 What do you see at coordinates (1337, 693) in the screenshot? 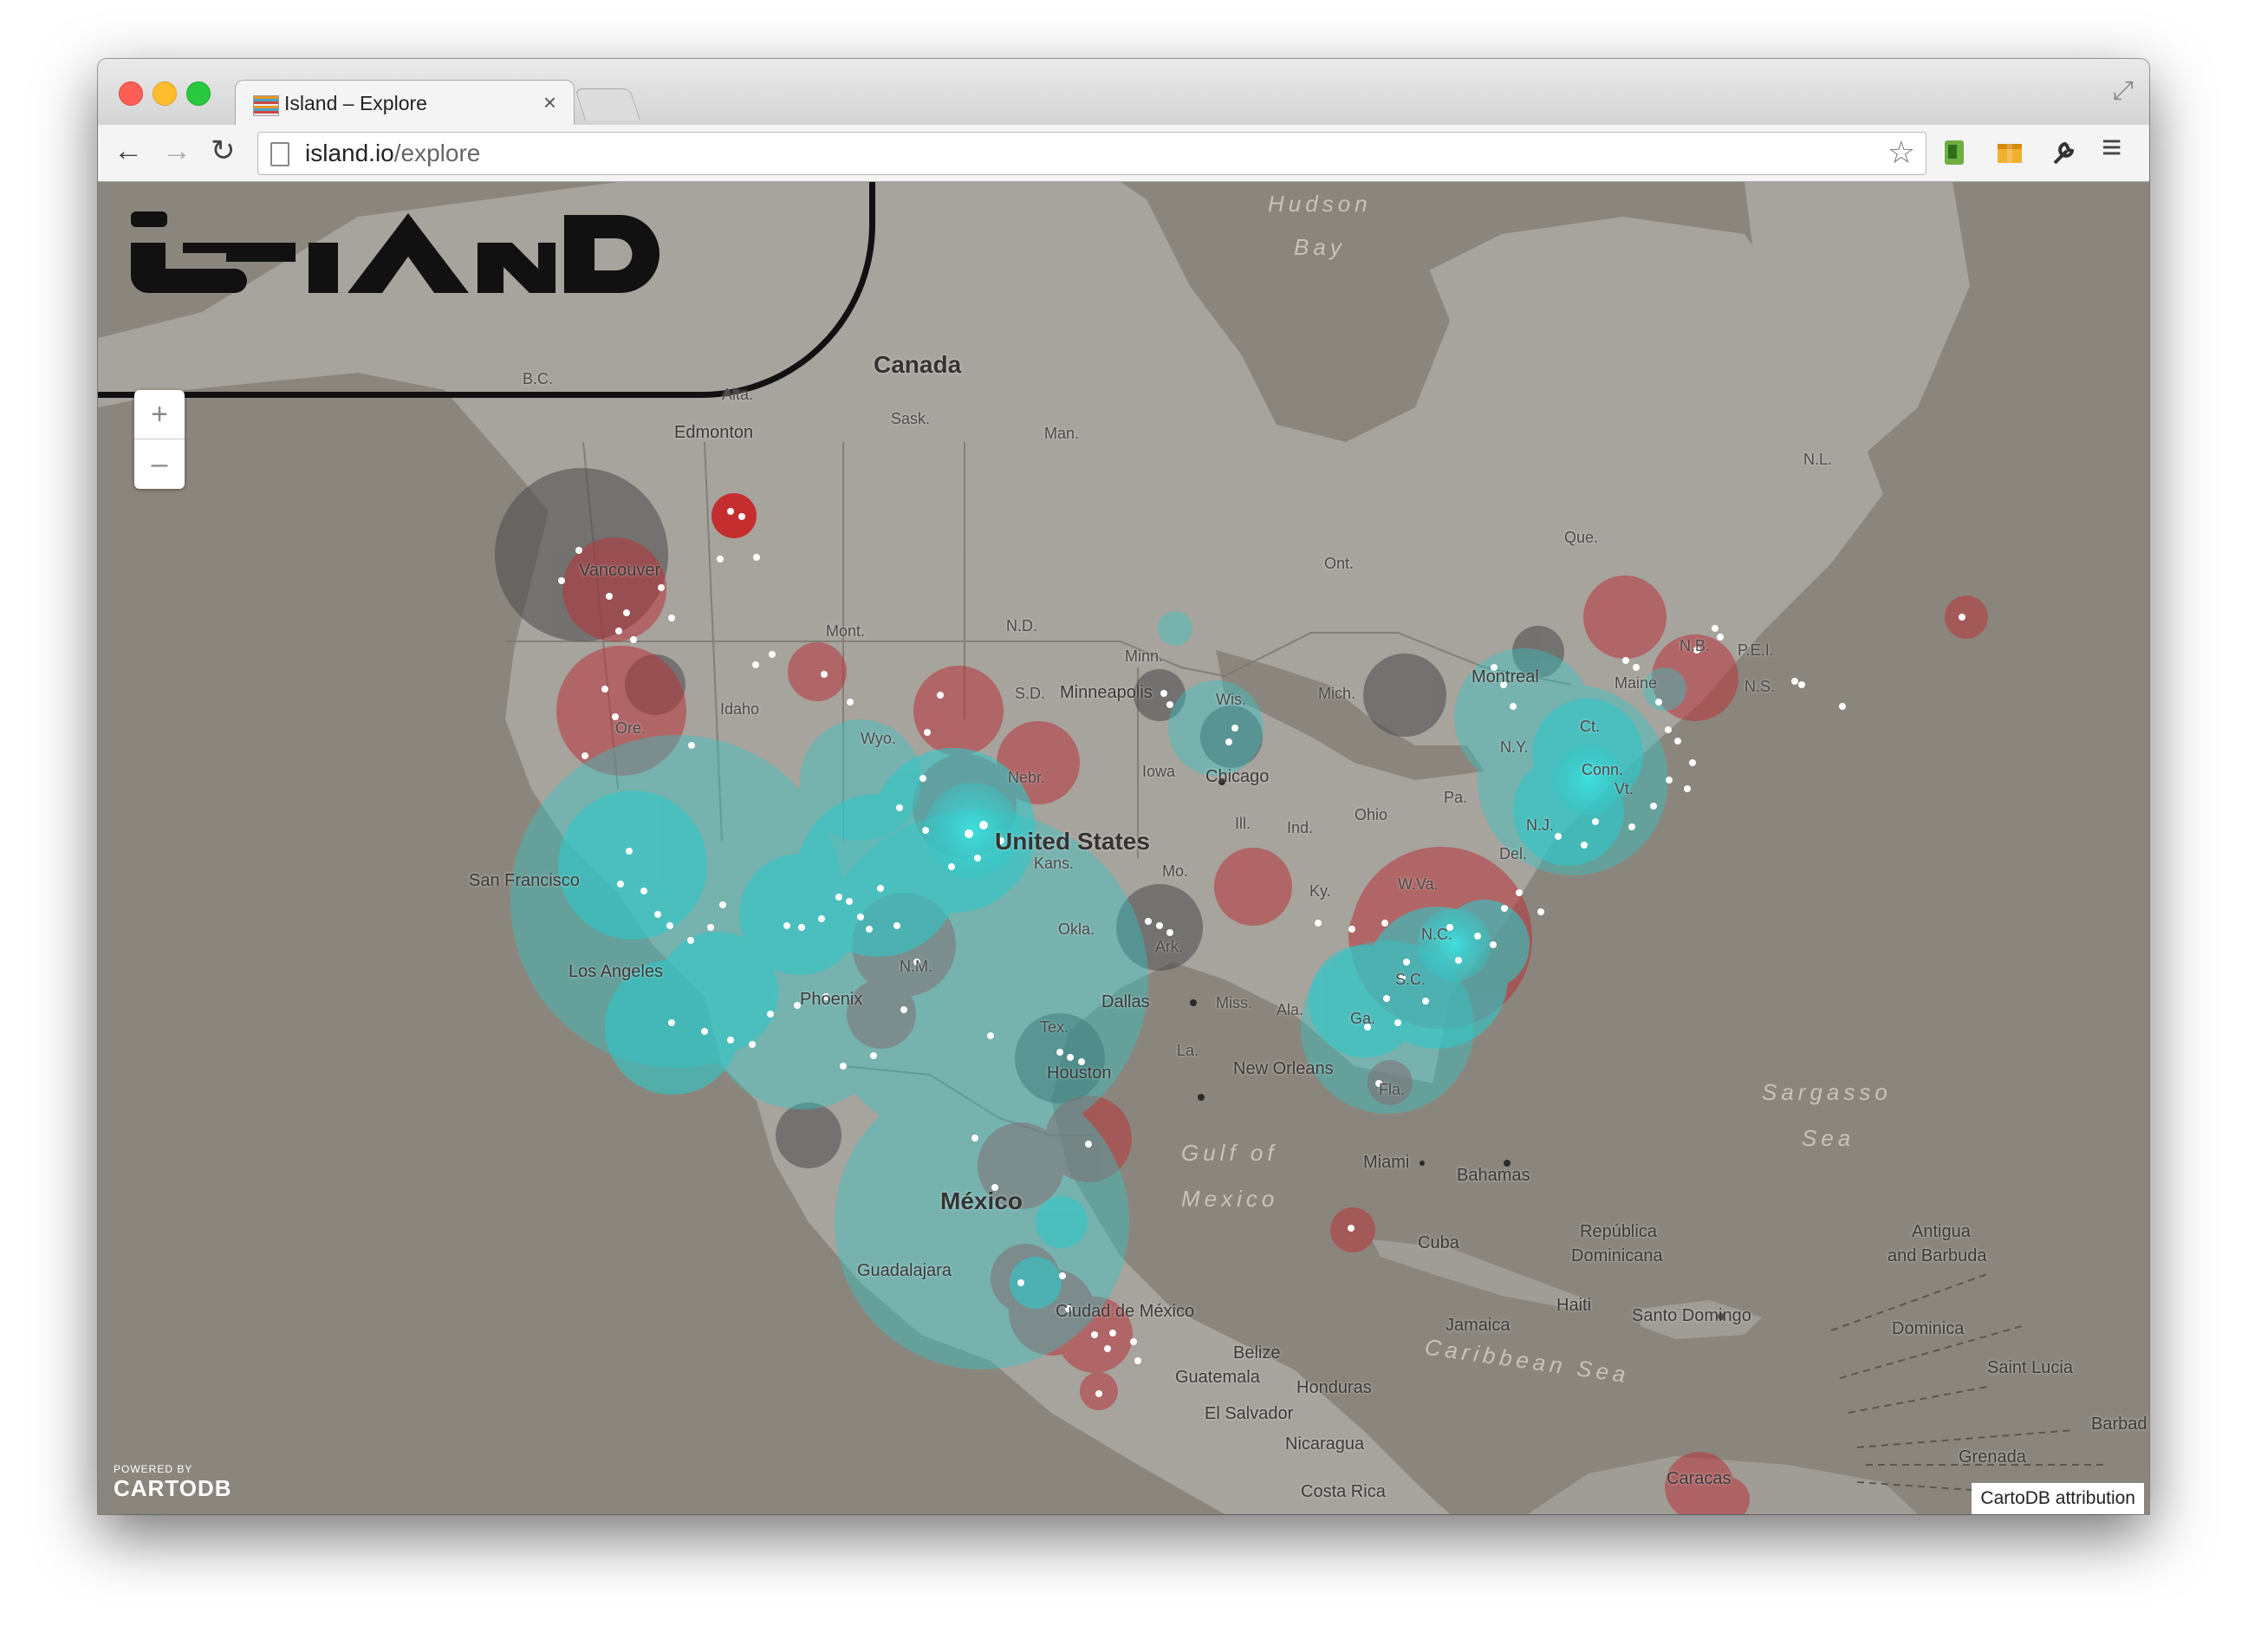
I see `map-label: Mich.` at bounding box center [1337, 693].